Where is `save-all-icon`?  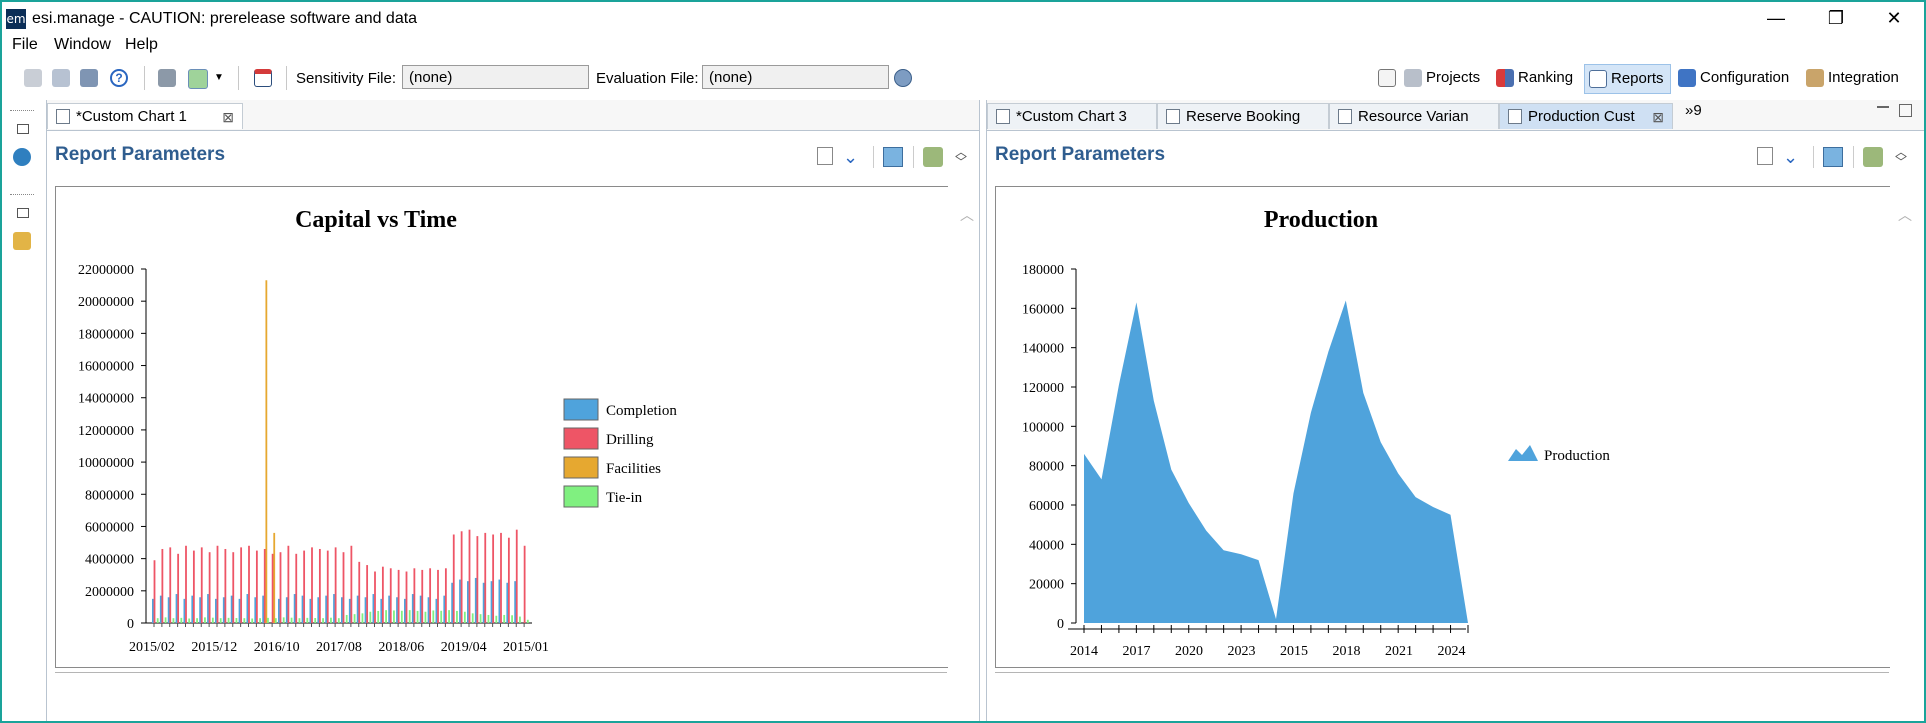
save-all-icon is located at coordinates (61, 78).